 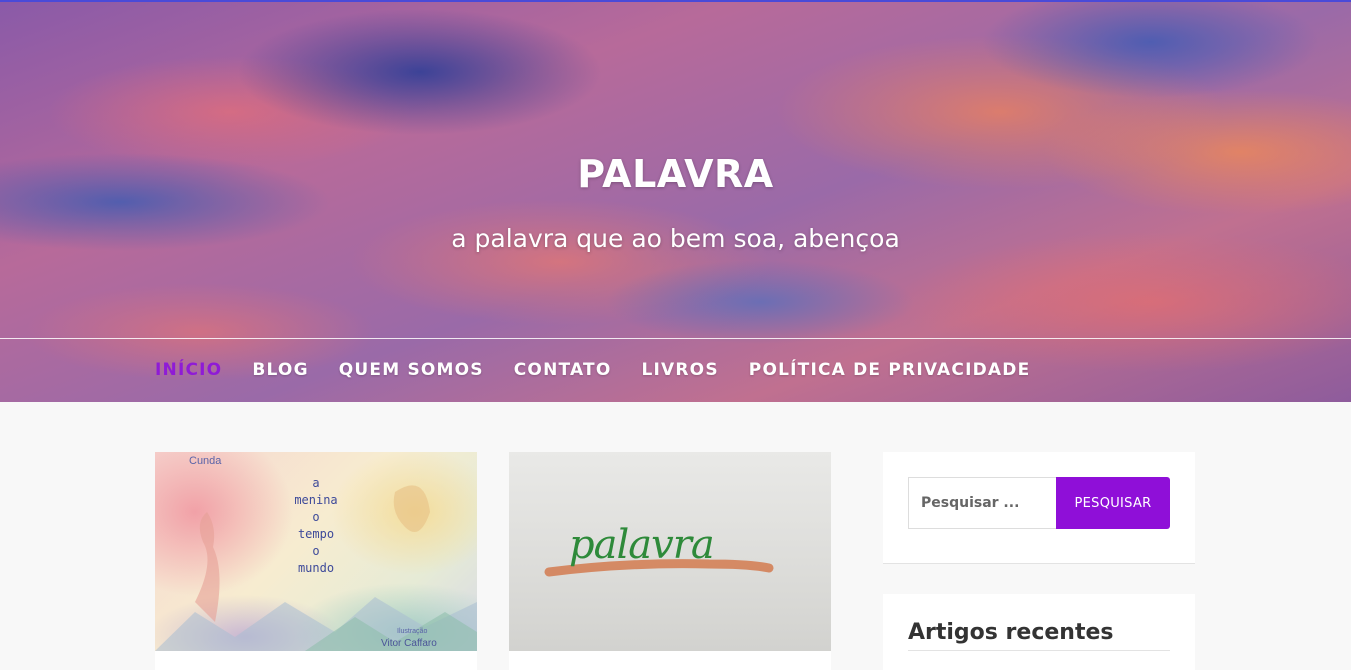 I want to click on post-thumbnail: palavra, so click(x=670, y=551).